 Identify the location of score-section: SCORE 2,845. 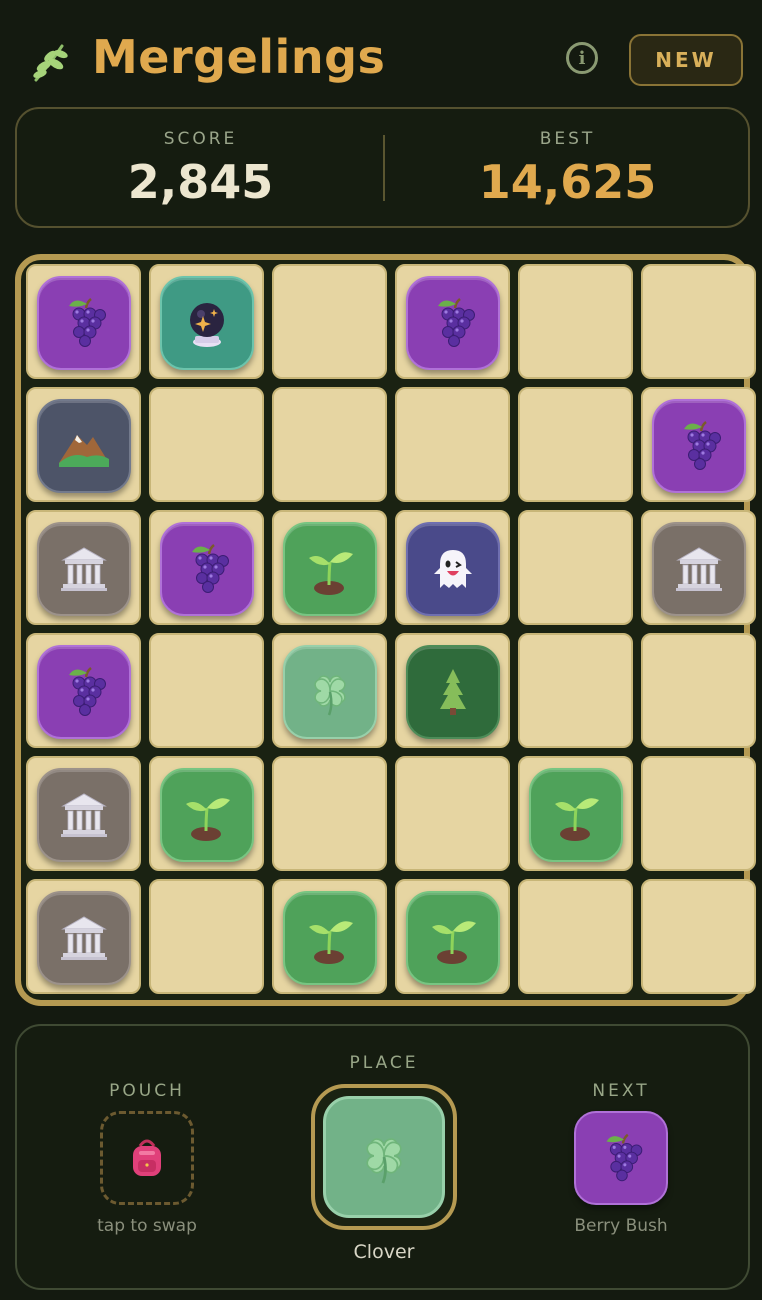
(200, 167).